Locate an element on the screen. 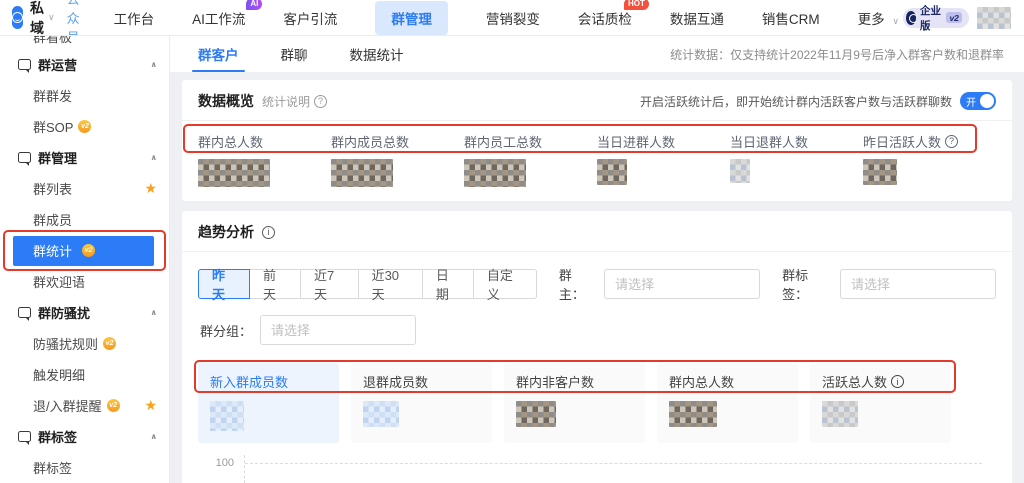 The width and height of the screenshot is (1024, 483). toggle-knob is located at coordinates (987, 101).